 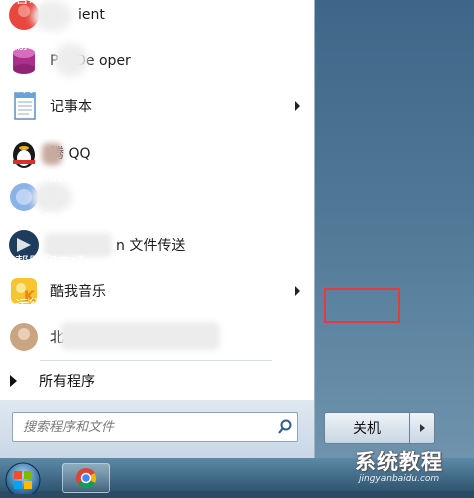 What do you see at coordinates (147, 427) in the screenshot?
I see `search-input` at bounding box center [147, 427].